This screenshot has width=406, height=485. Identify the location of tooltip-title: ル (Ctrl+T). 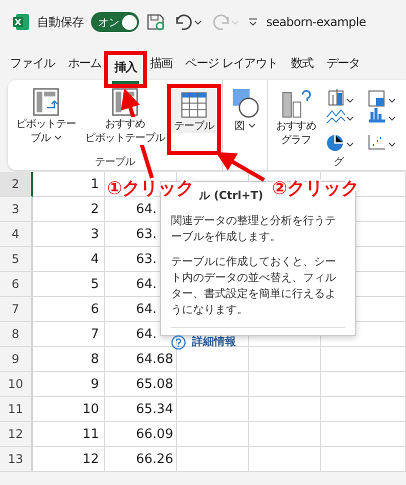
(231, 196).